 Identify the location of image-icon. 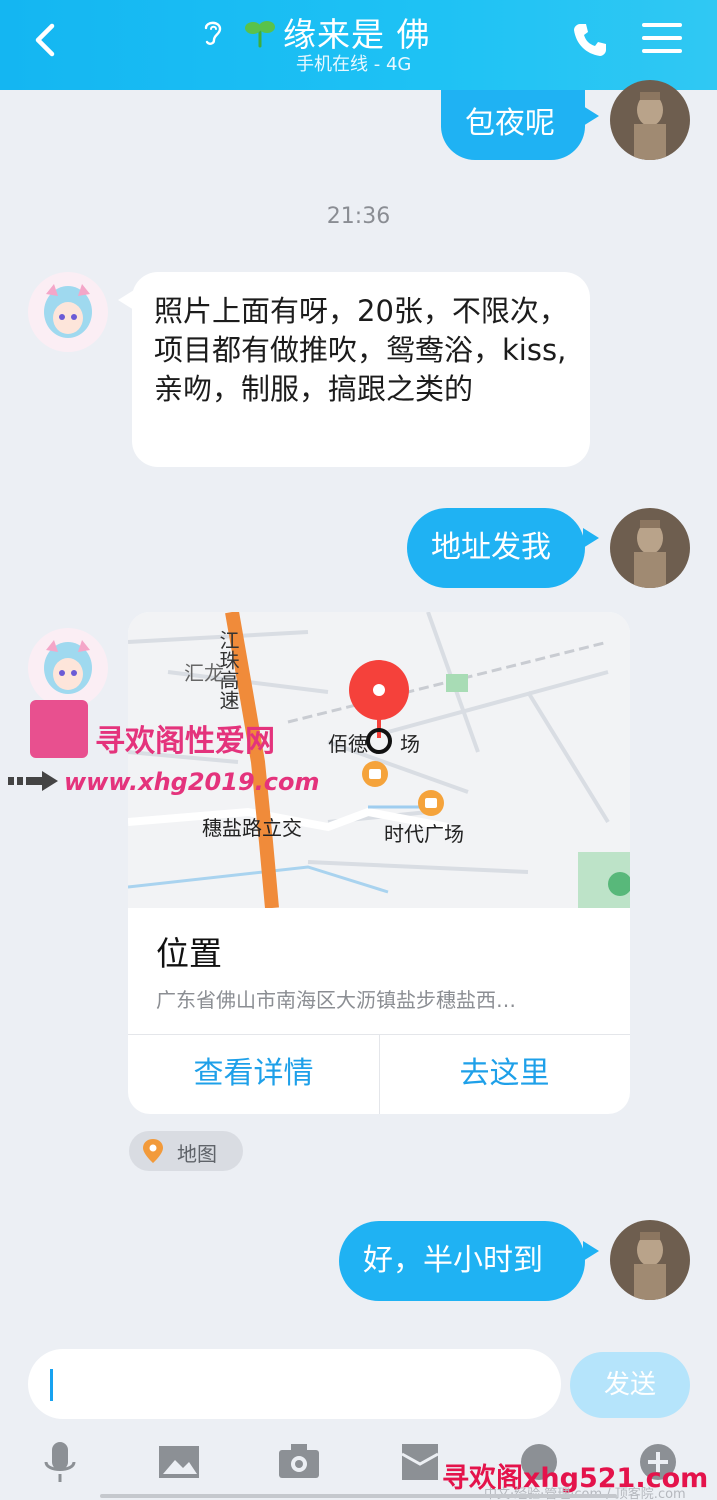
(179, 1462).